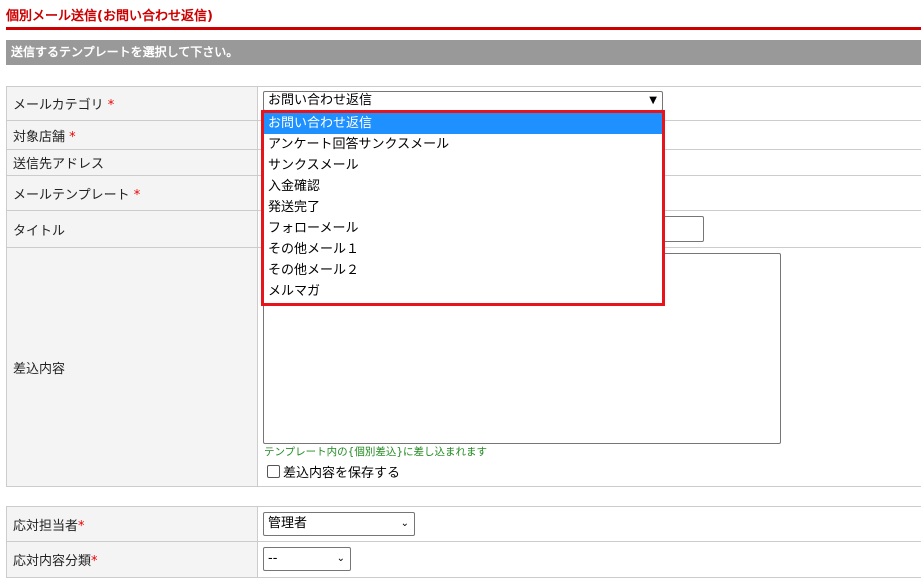 This screenshot has height=578, width=921. What do you see at coordinates (463, 123) in the screenshot?
I see `dropdown-option: お問い合わせ返信` at bounding box center [463, 123].